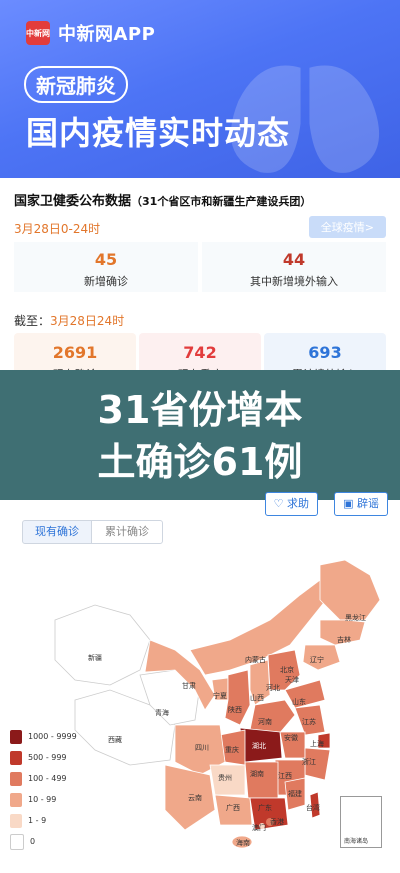  Describe the element at coordinates (106, 259) in the screenshot. I see `new-confirmed-value: 45` at that location.